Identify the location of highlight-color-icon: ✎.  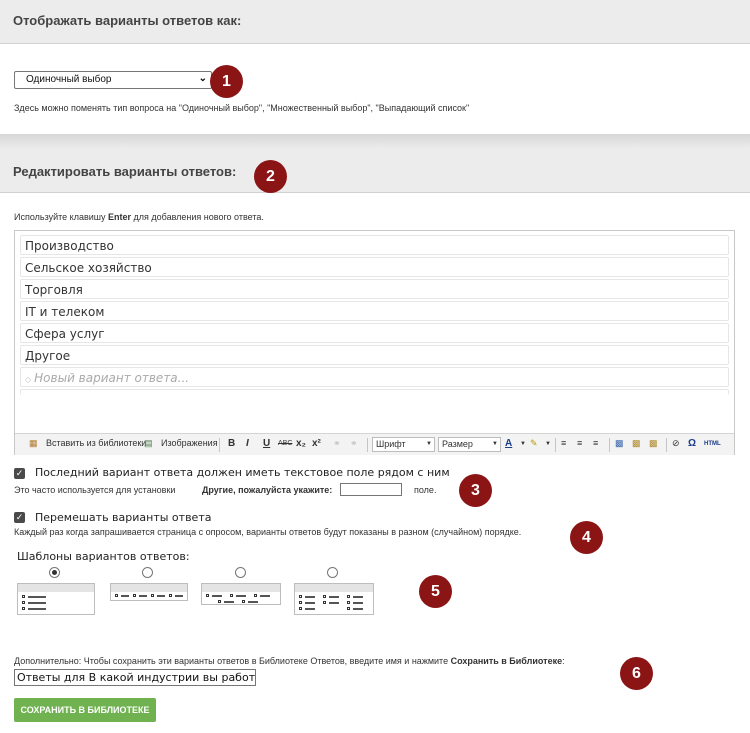
(534, 443).